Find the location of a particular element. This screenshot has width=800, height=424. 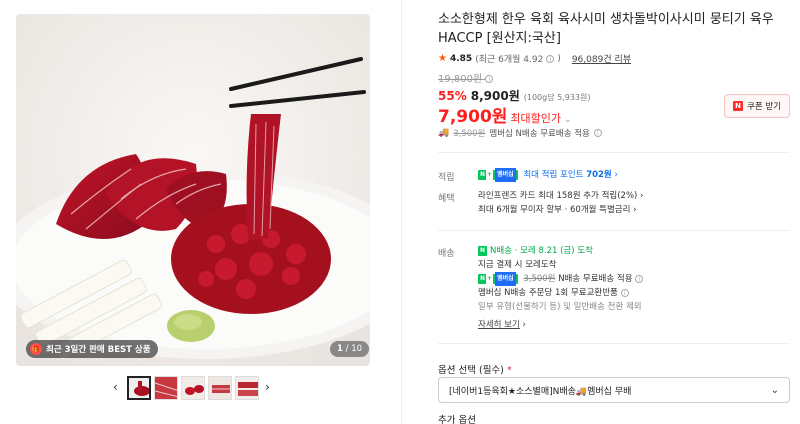

discount-rate: 55% is located at coordinates (452, 96).